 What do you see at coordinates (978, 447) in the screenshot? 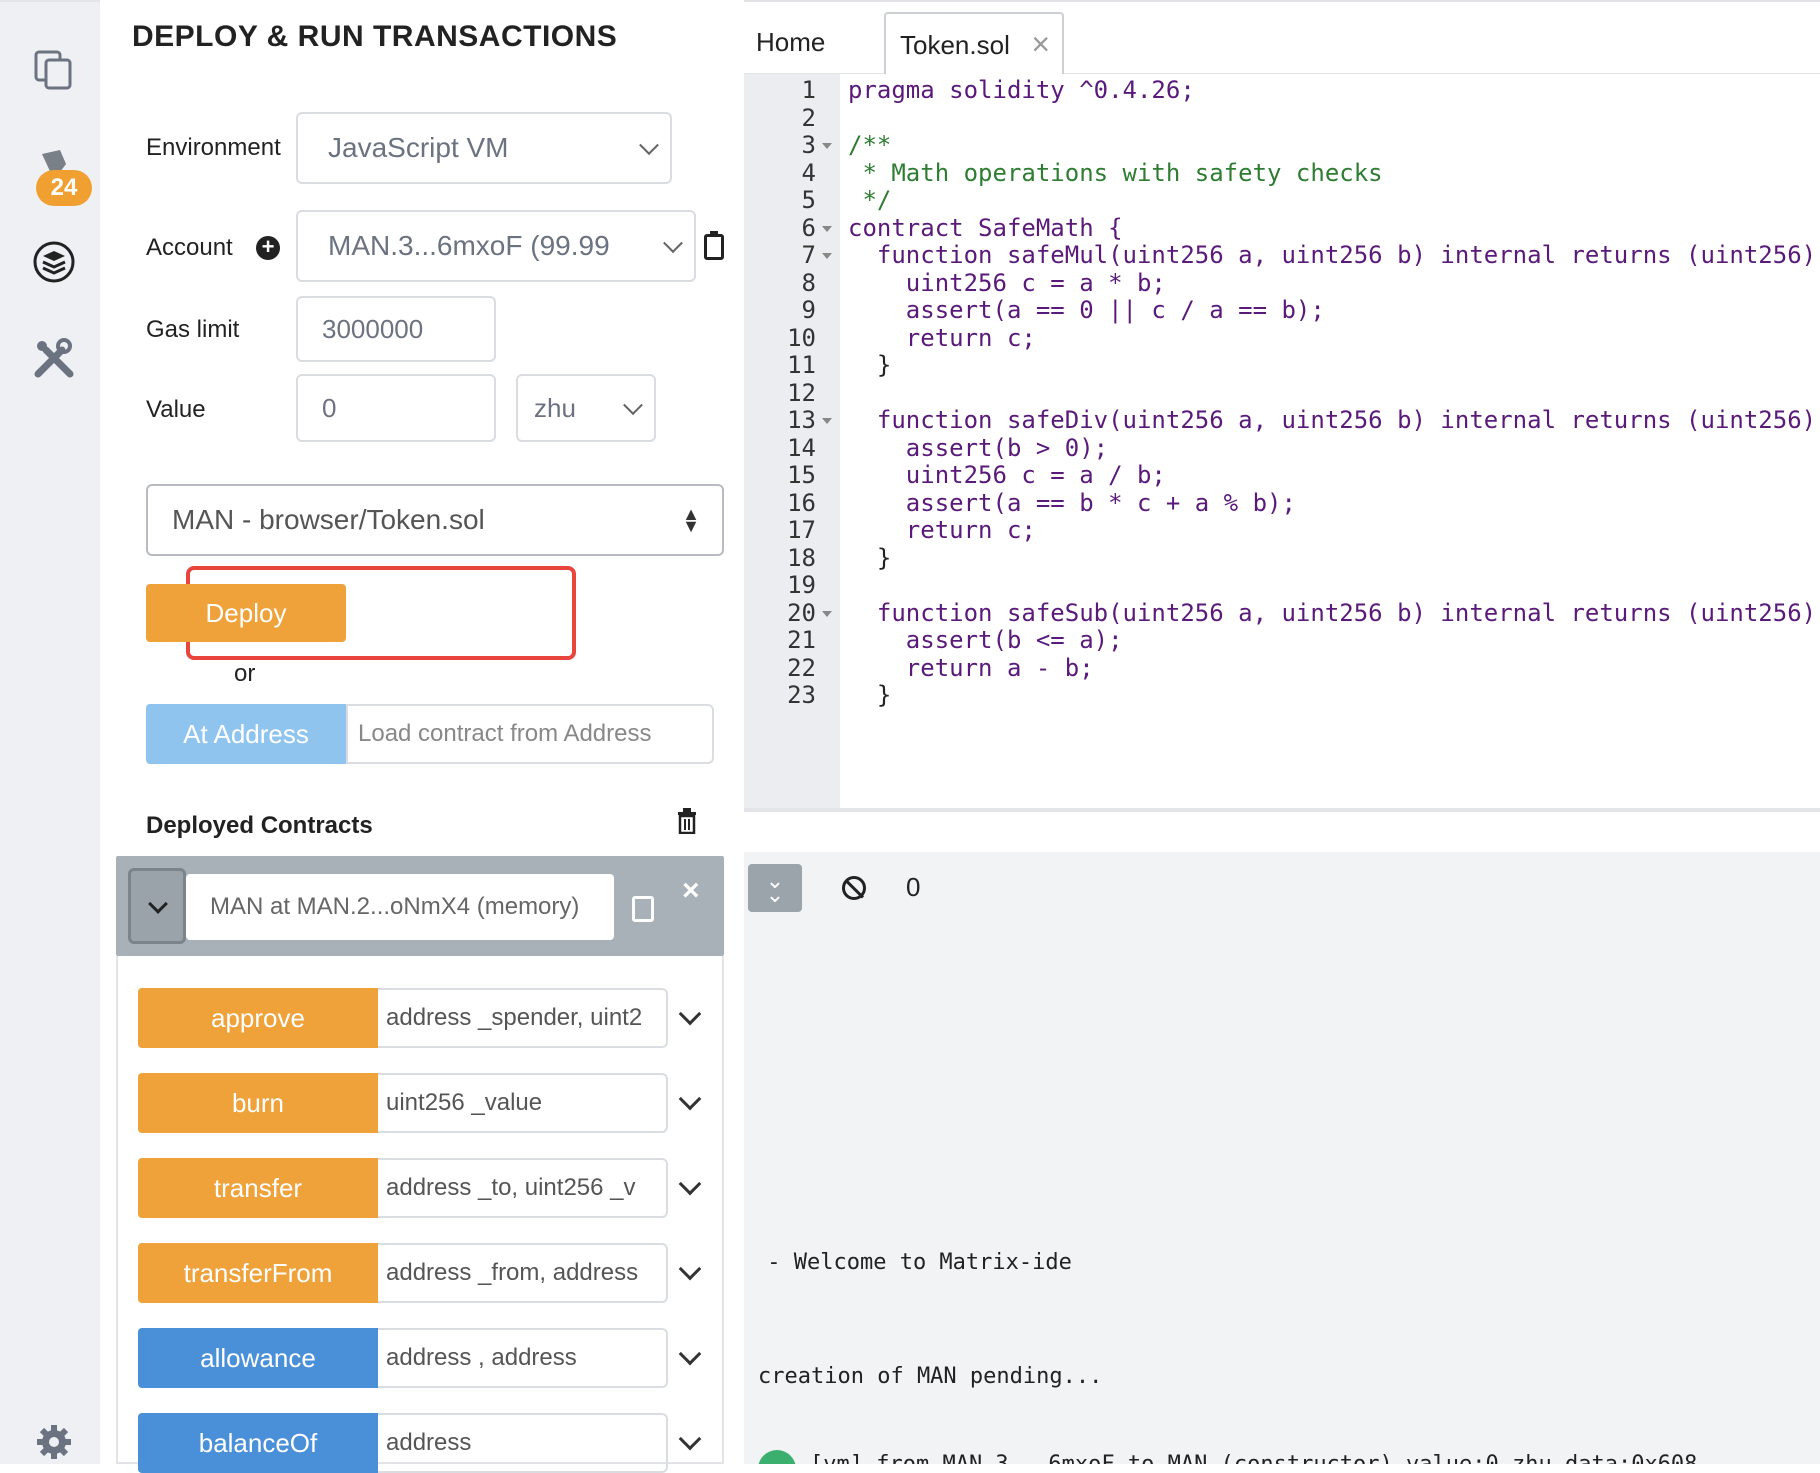
I see `code-line: assert(b > 0);` at bounding box center [978, 447].